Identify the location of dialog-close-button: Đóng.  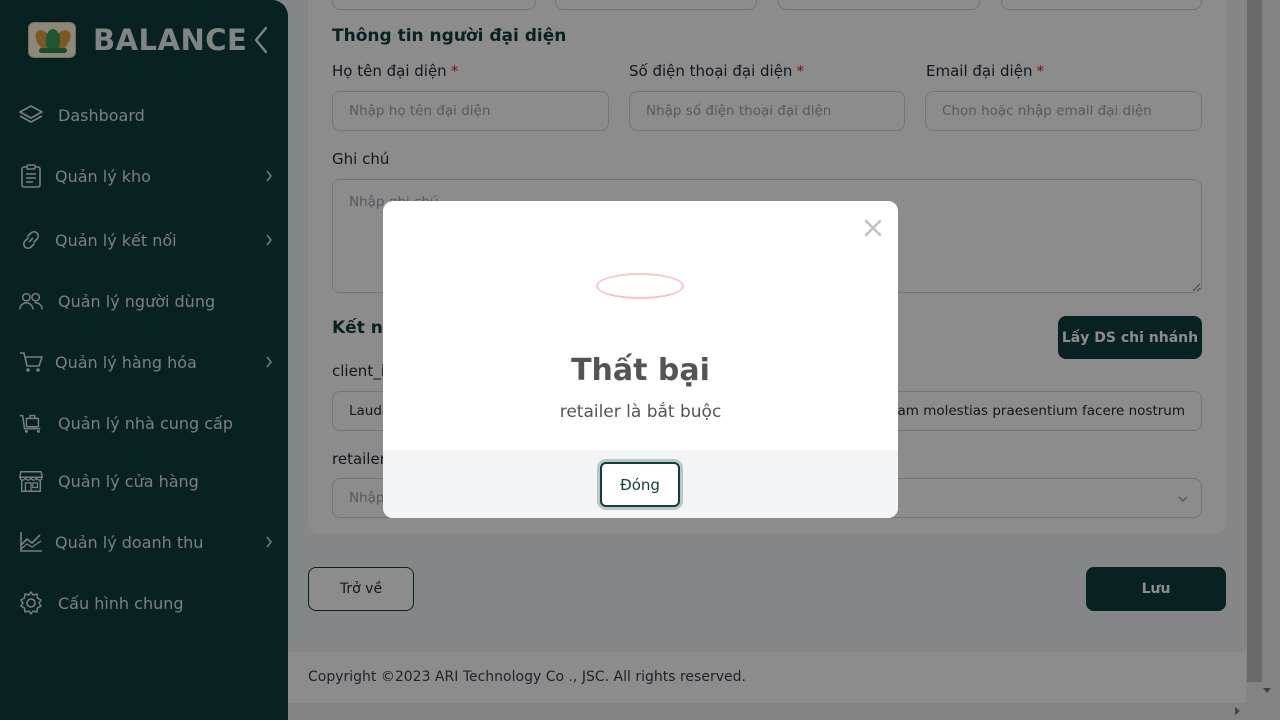
(640, 484).